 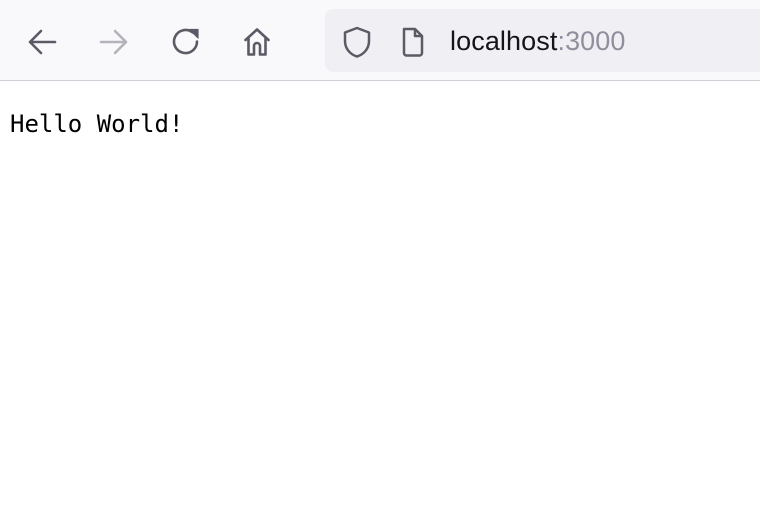 I want to click on url-port: :3000, so click(x=591, y=41).